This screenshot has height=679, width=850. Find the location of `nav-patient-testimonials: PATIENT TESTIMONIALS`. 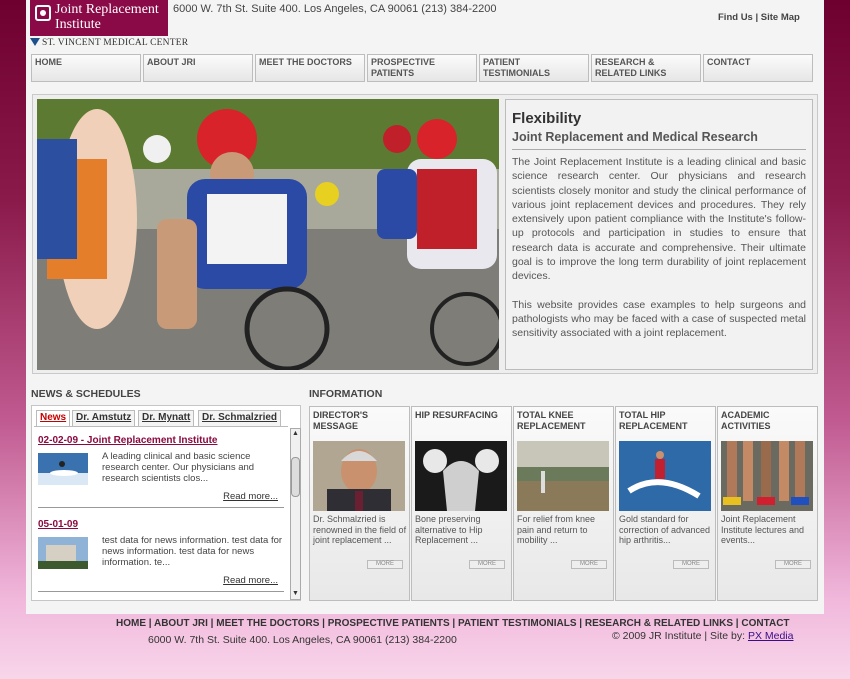

nav-patient-testimonials: PATIENT TESTIMONIALS is located at coordinates (534, 68).